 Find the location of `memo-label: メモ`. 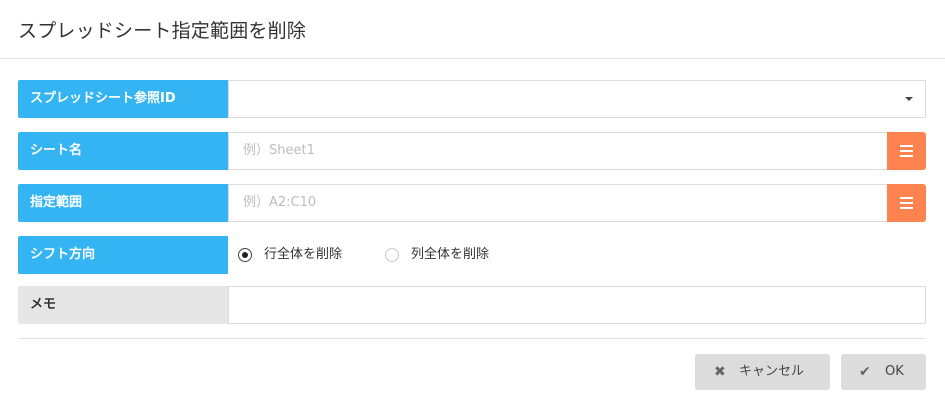

memo-label: メモ is located at coordinates (123, 305).